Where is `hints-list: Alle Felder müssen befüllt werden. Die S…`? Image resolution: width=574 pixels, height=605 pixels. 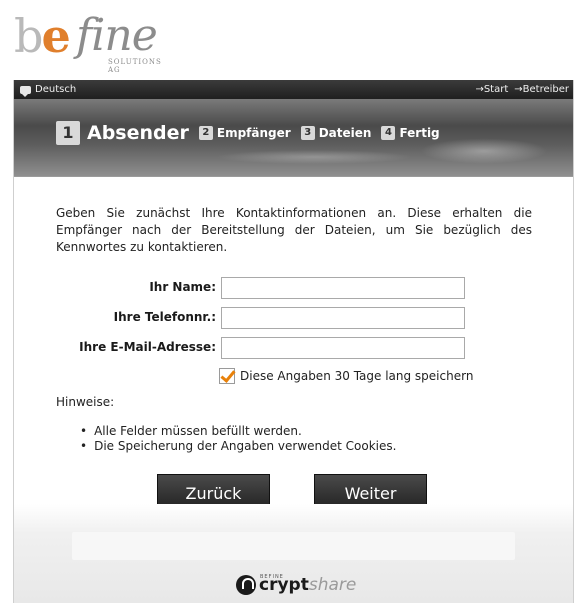
hints-list: Alle Felder müssen befüllt werden. Die S… is located at coordinates (238, 439).